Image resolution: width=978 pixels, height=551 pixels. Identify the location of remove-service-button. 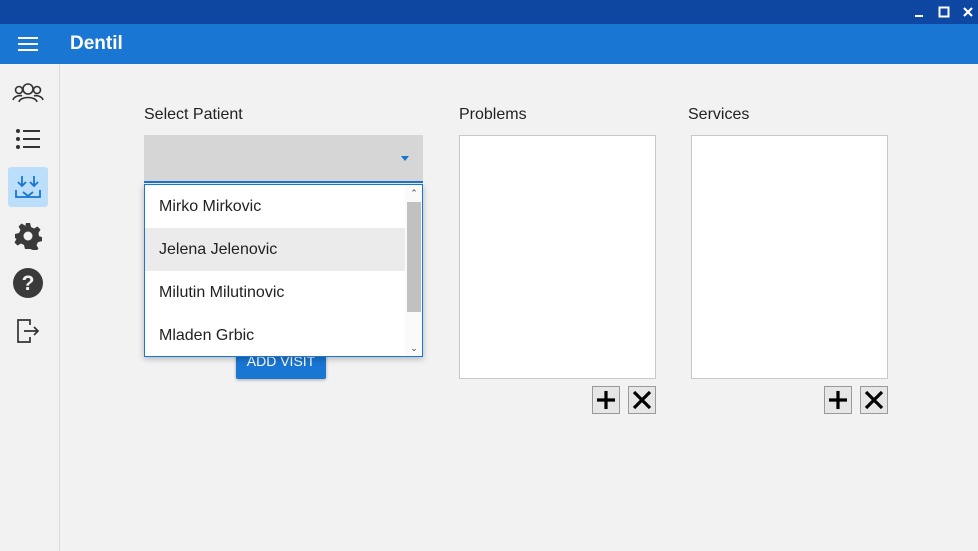
(874, 400).